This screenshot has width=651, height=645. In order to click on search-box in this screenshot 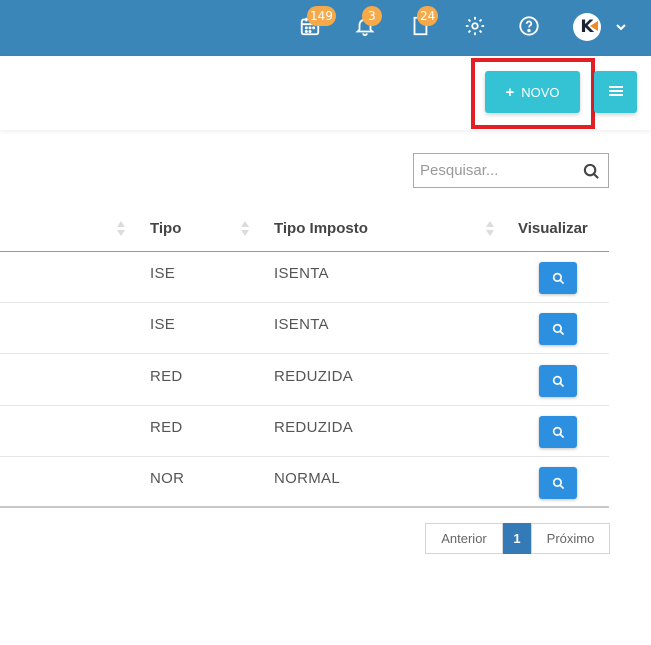, I will do `click(511, 170)`.